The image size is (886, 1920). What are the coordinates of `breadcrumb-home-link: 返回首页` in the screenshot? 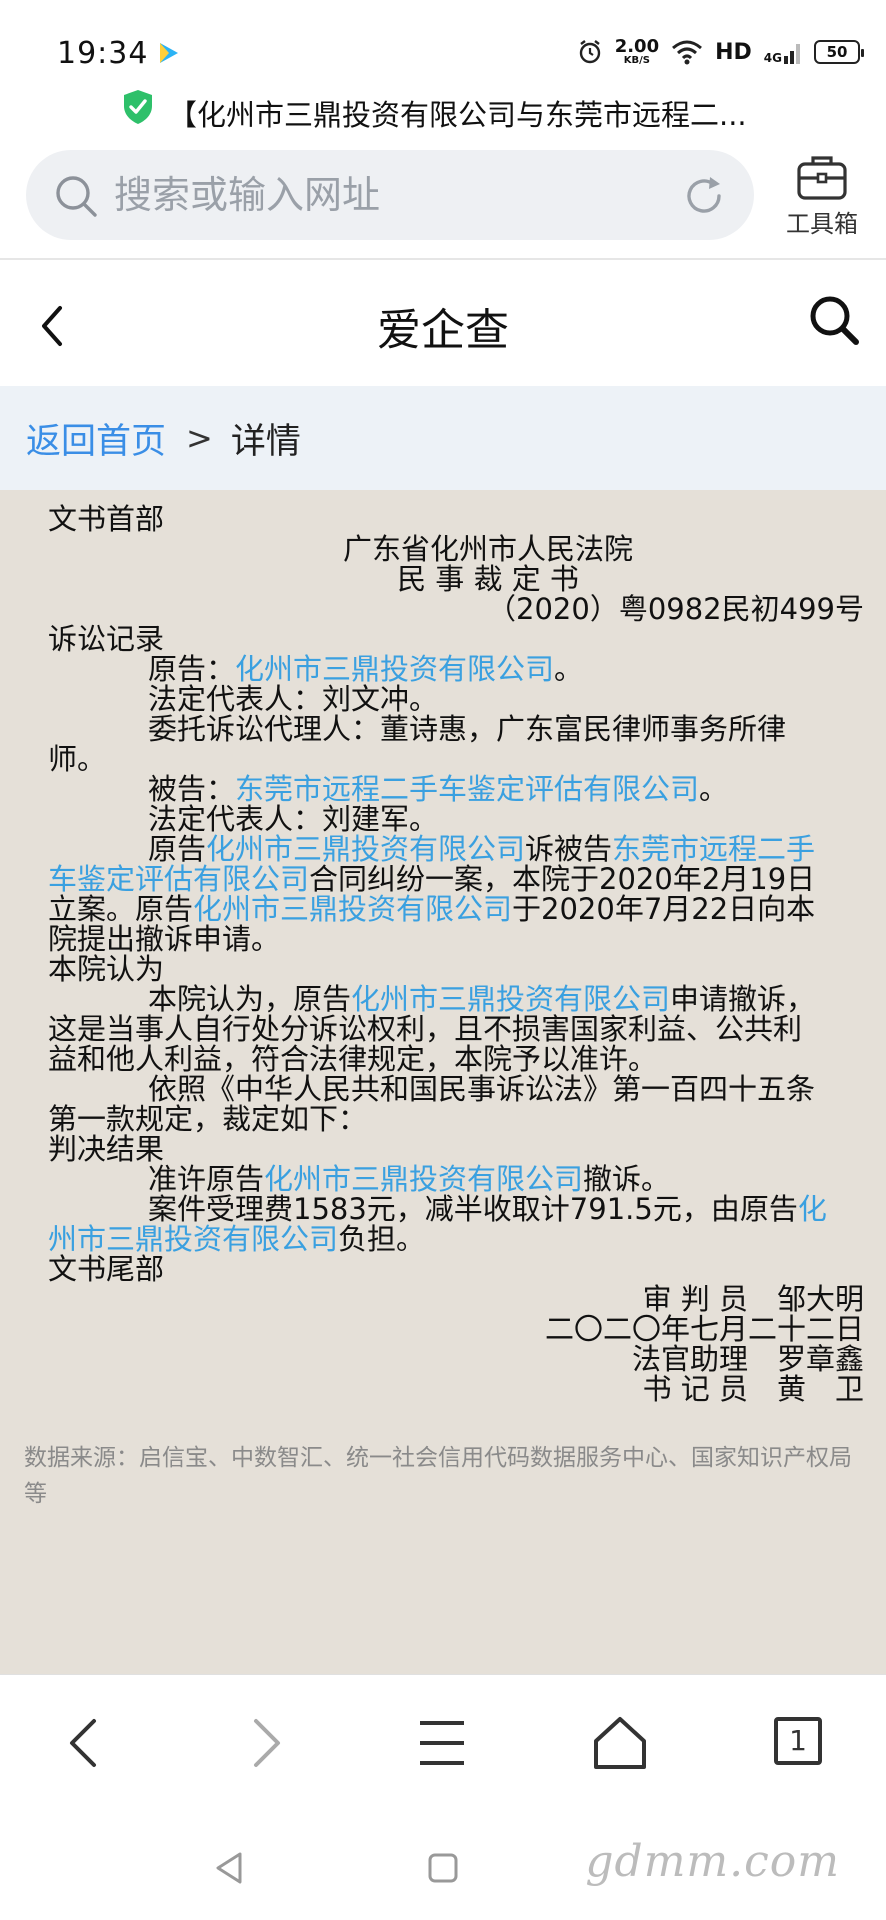 It's located at (96, 438).